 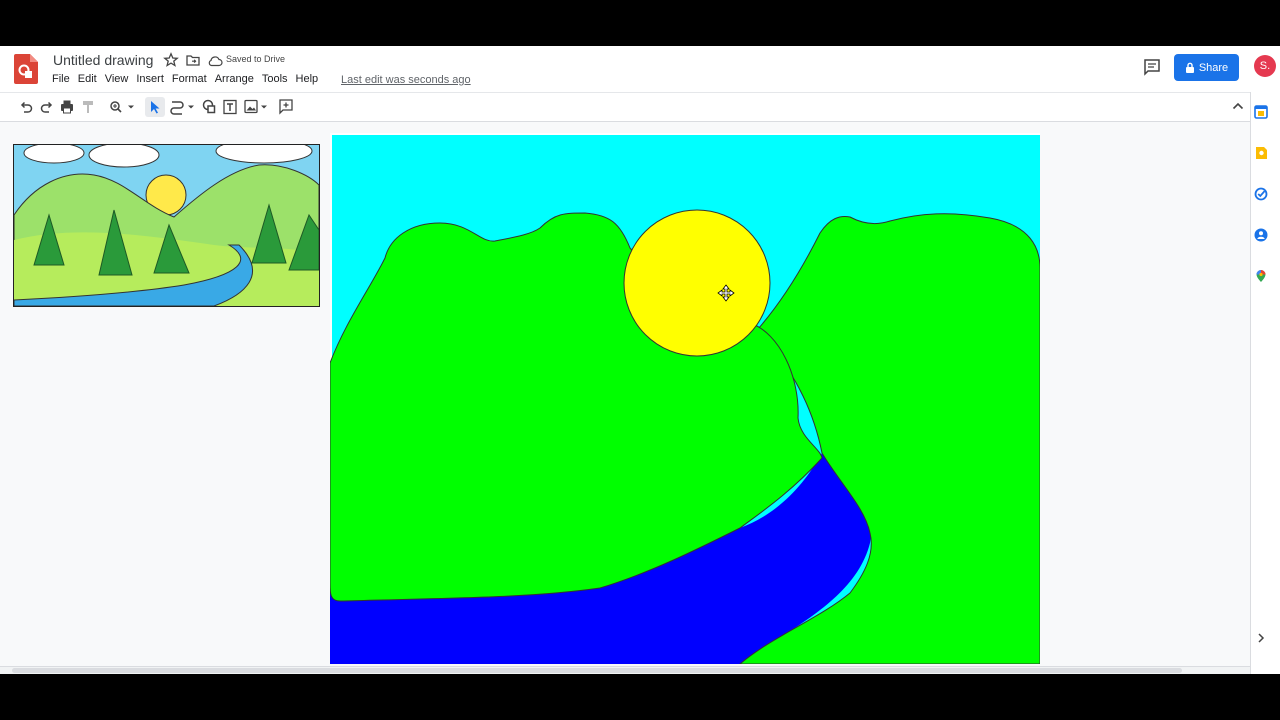 What do you see at coordinates (1238, 106) in the screenshot?
I see `chevron-up-icon` at bounding box center [1238, 106].